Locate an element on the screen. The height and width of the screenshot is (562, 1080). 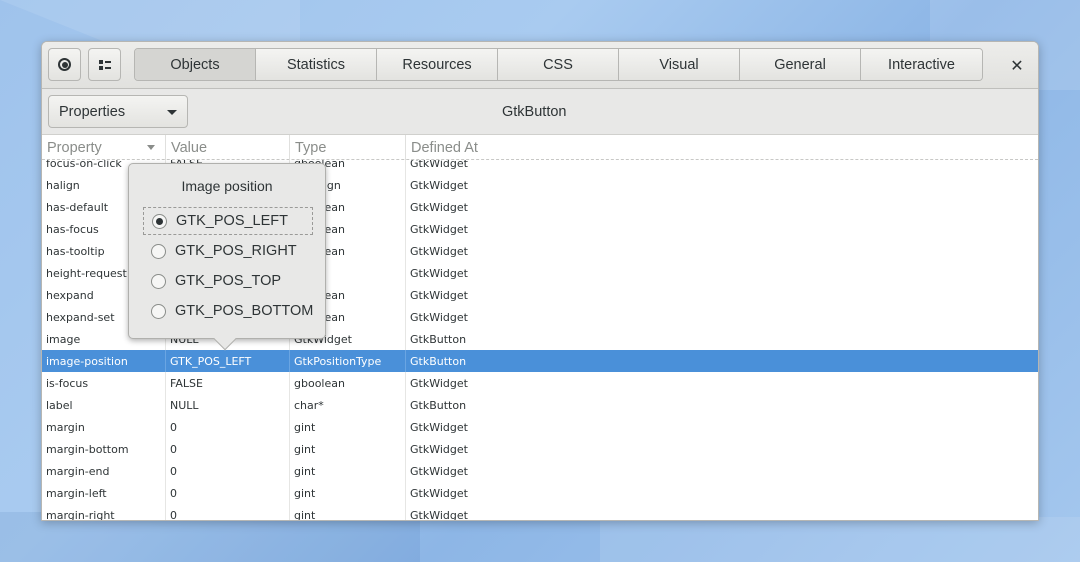
radio-label: GTK_POS_BOTTOM is located at coordinates (244, 311).